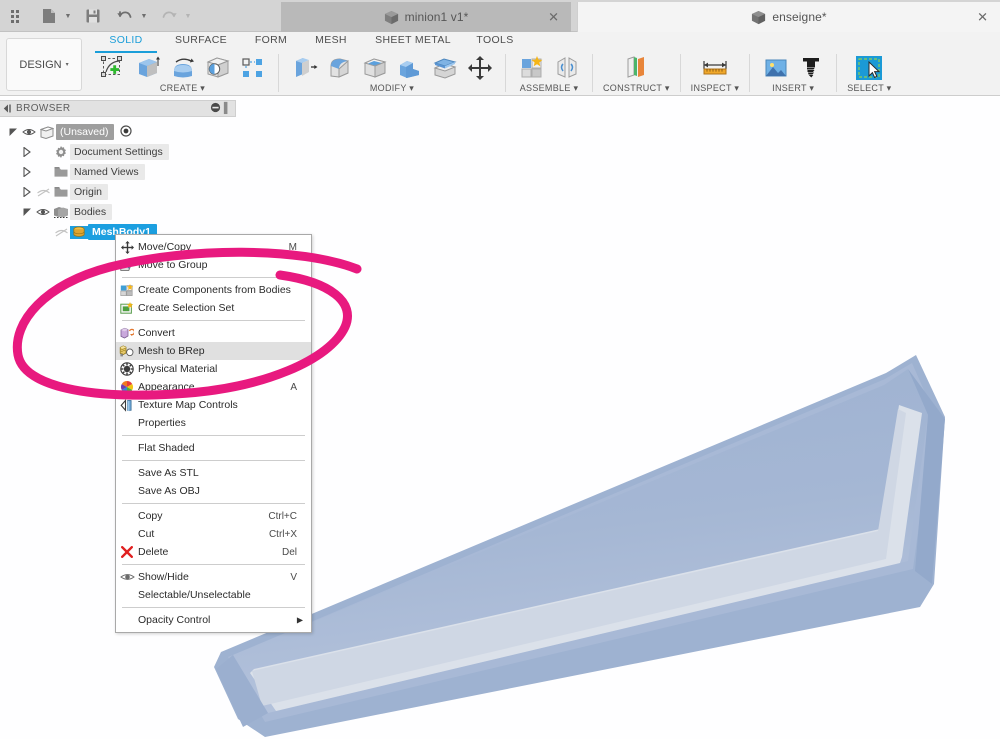 The width and height of the screenshot is (1000, 739). Describe the element at coordinates (126, 43) in the screenshot. I see `ribbon-tab-solid: SOLID` at that location.